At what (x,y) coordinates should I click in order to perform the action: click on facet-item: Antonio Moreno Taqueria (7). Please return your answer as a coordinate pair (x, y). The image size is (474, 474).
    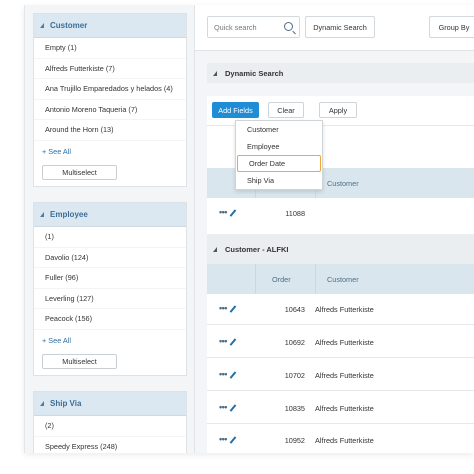
    Looking at the image, I should click on (110, 110).